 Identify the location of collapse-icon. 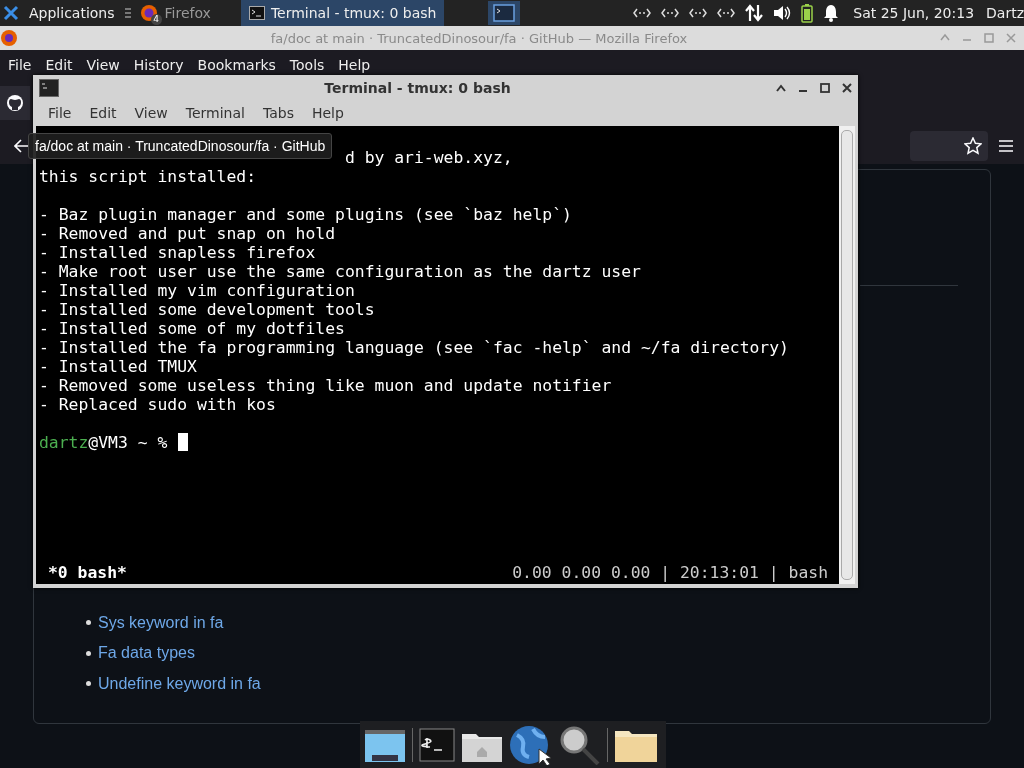
(781, 87).